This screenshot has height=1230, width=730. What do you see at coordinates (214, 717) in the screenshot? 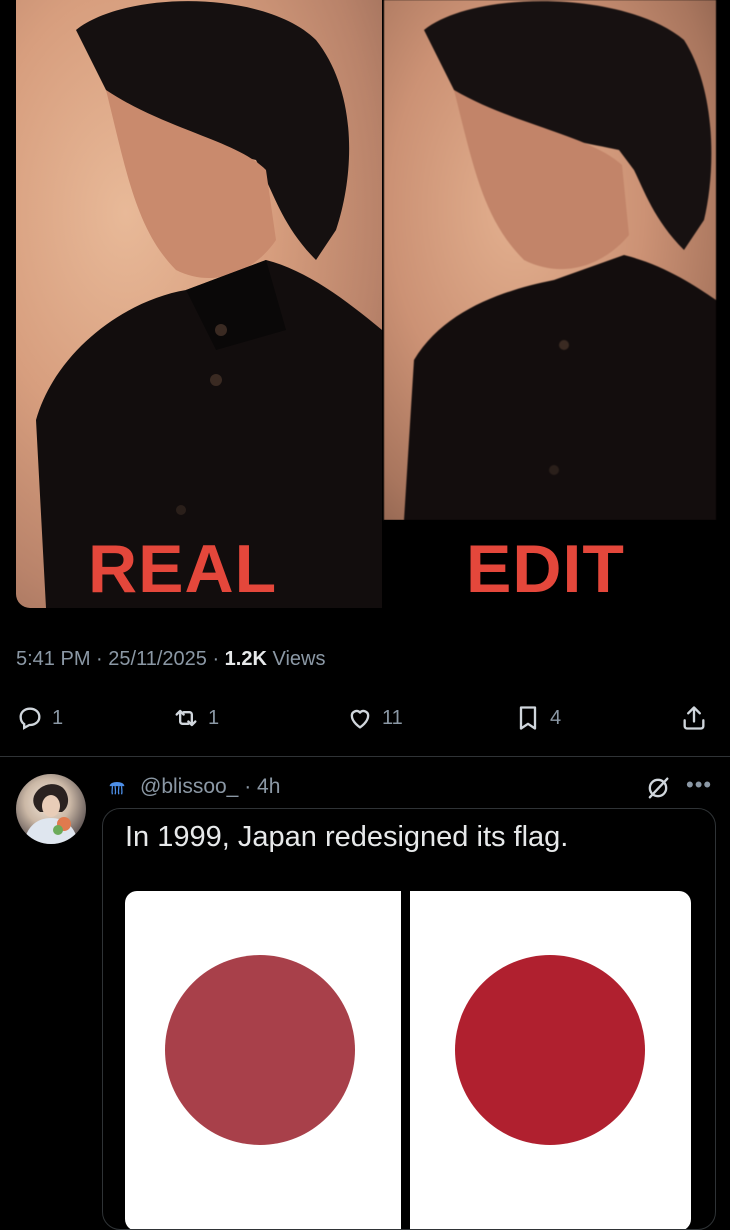
I see `repost-count: 1` at bounding box center [214, 717].